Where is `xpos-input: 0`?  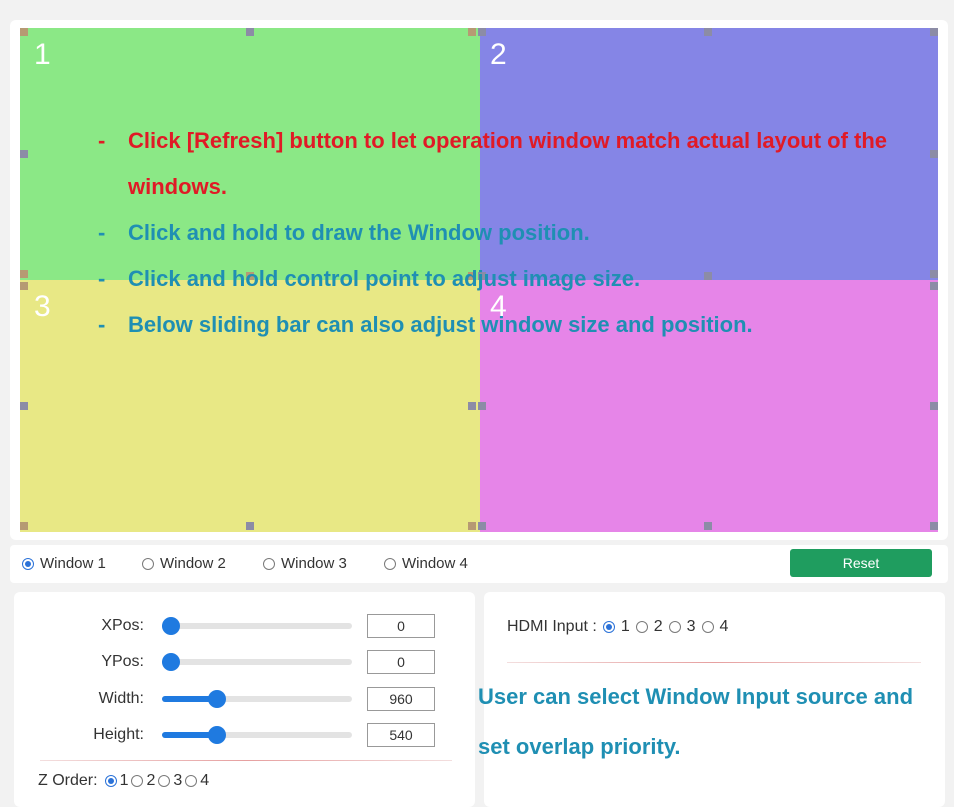 xpos-input: 0 is located at coordinates (401, 626).